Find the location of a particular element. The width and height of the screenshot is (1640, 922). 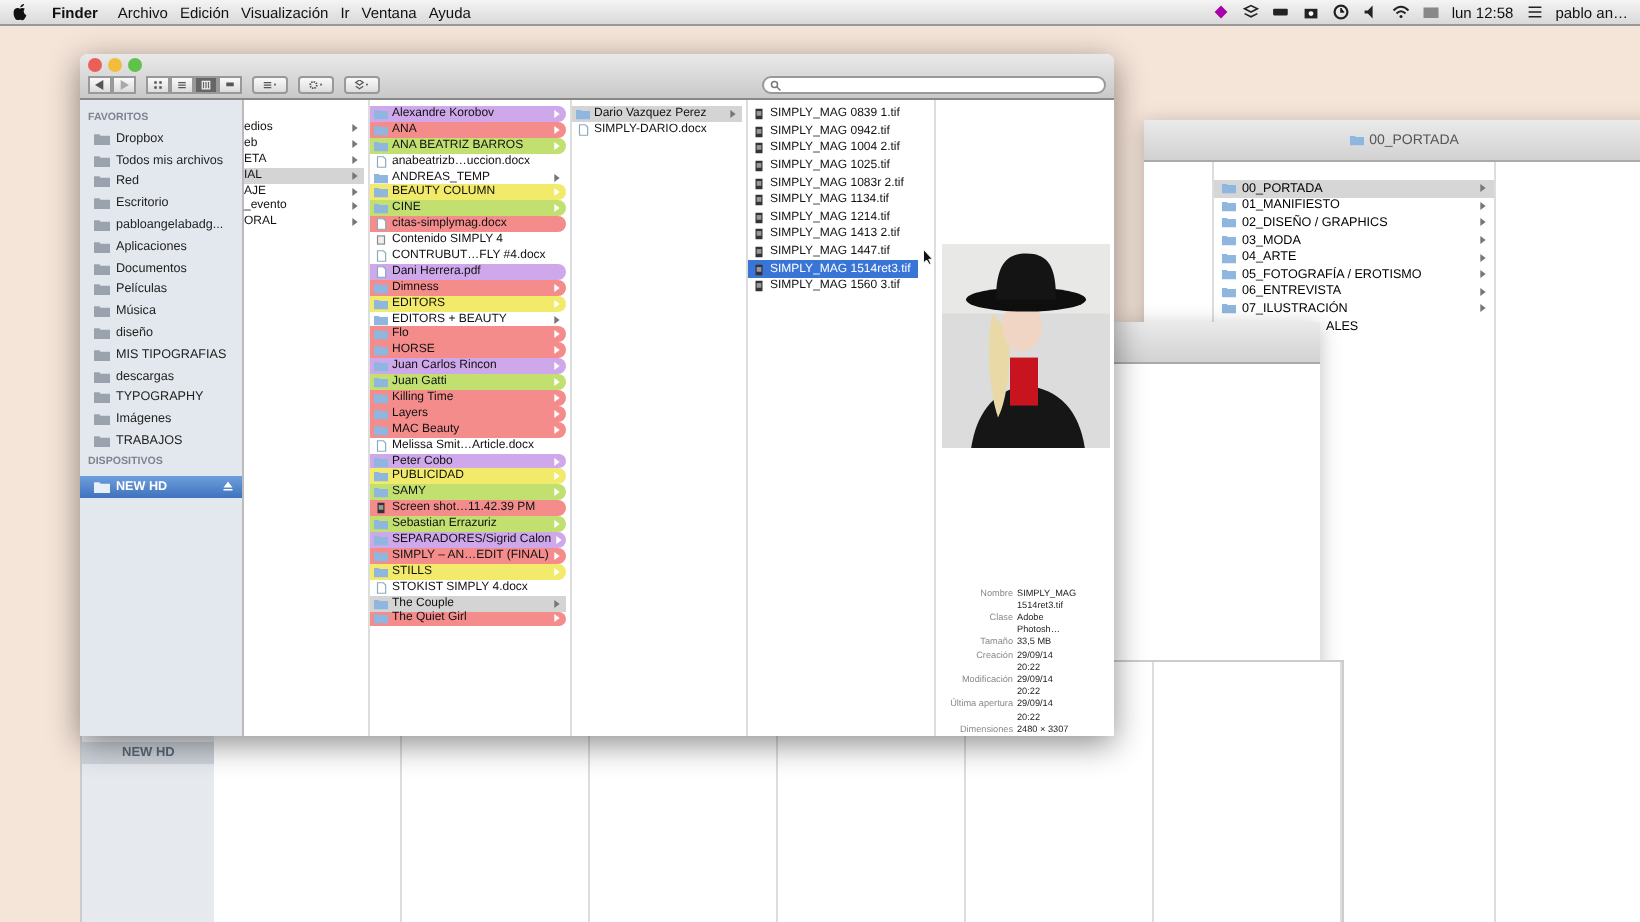

list-view-button is located at coordinates (182, 85).